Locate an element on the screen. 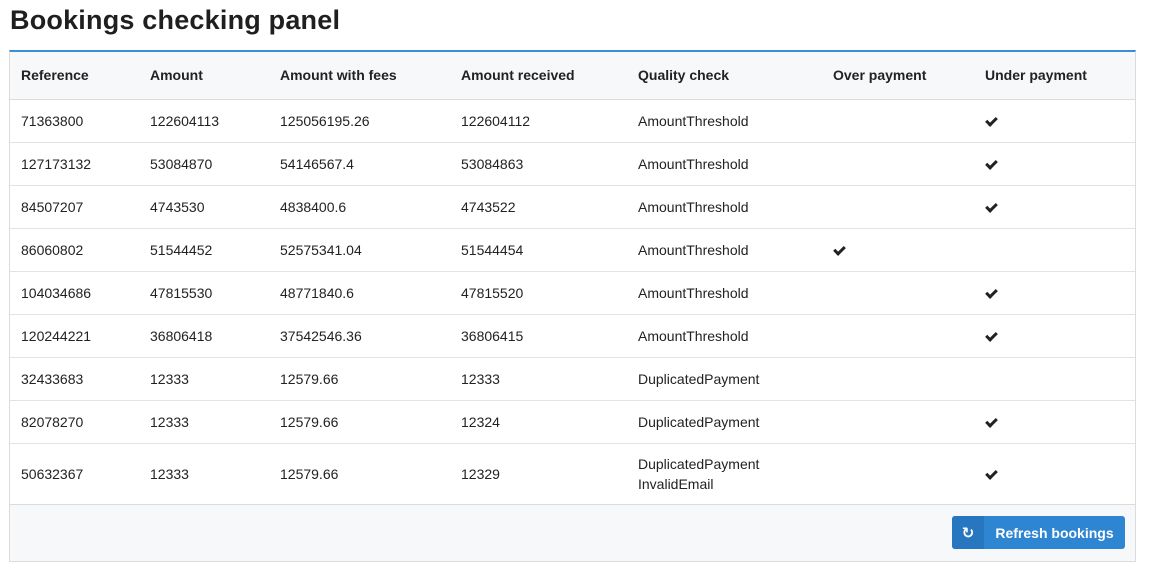  column-header-amount-received: Amount received is located at coordinates (538, 76).